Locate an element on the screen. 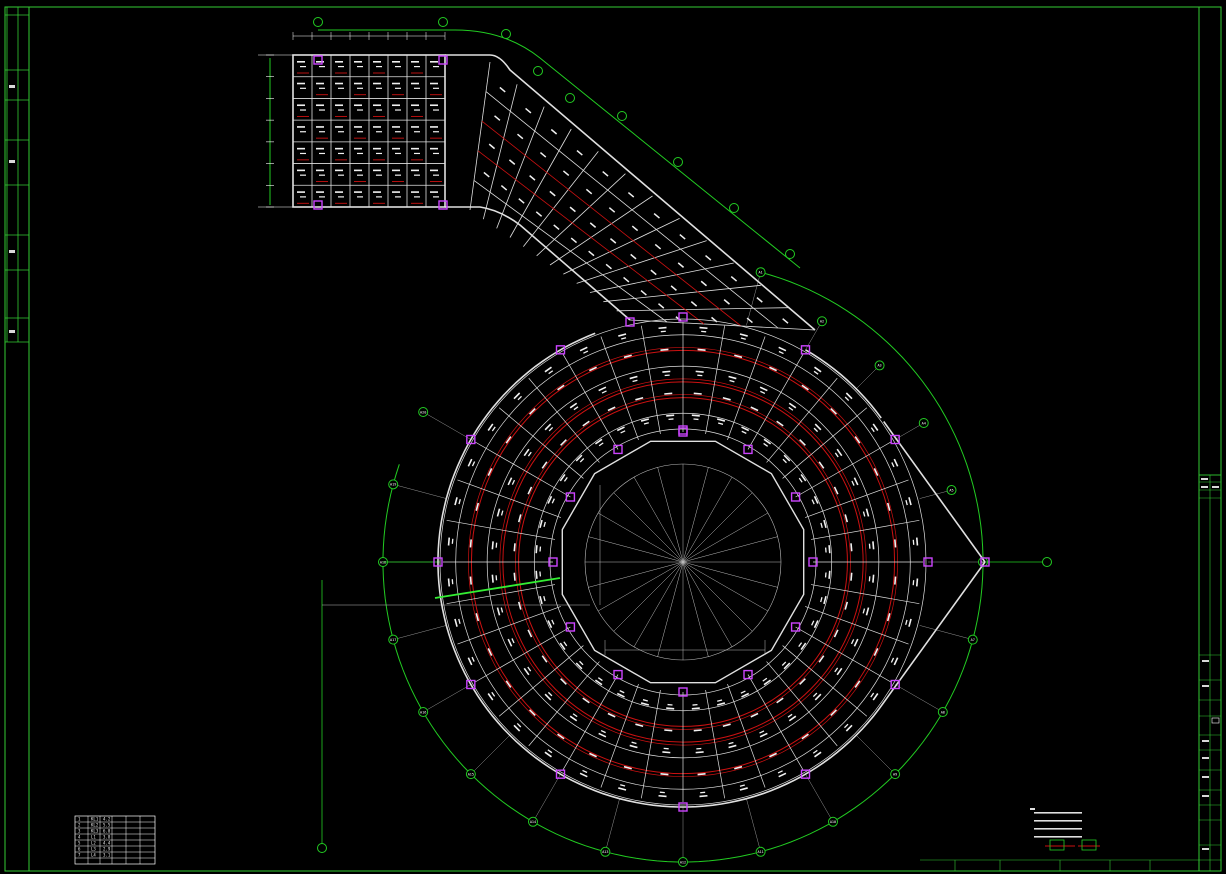 Image resolution: width=1226 pixels, height=874 pixels. axis-bubble-label: A8 is located at coordinates (943, 712).